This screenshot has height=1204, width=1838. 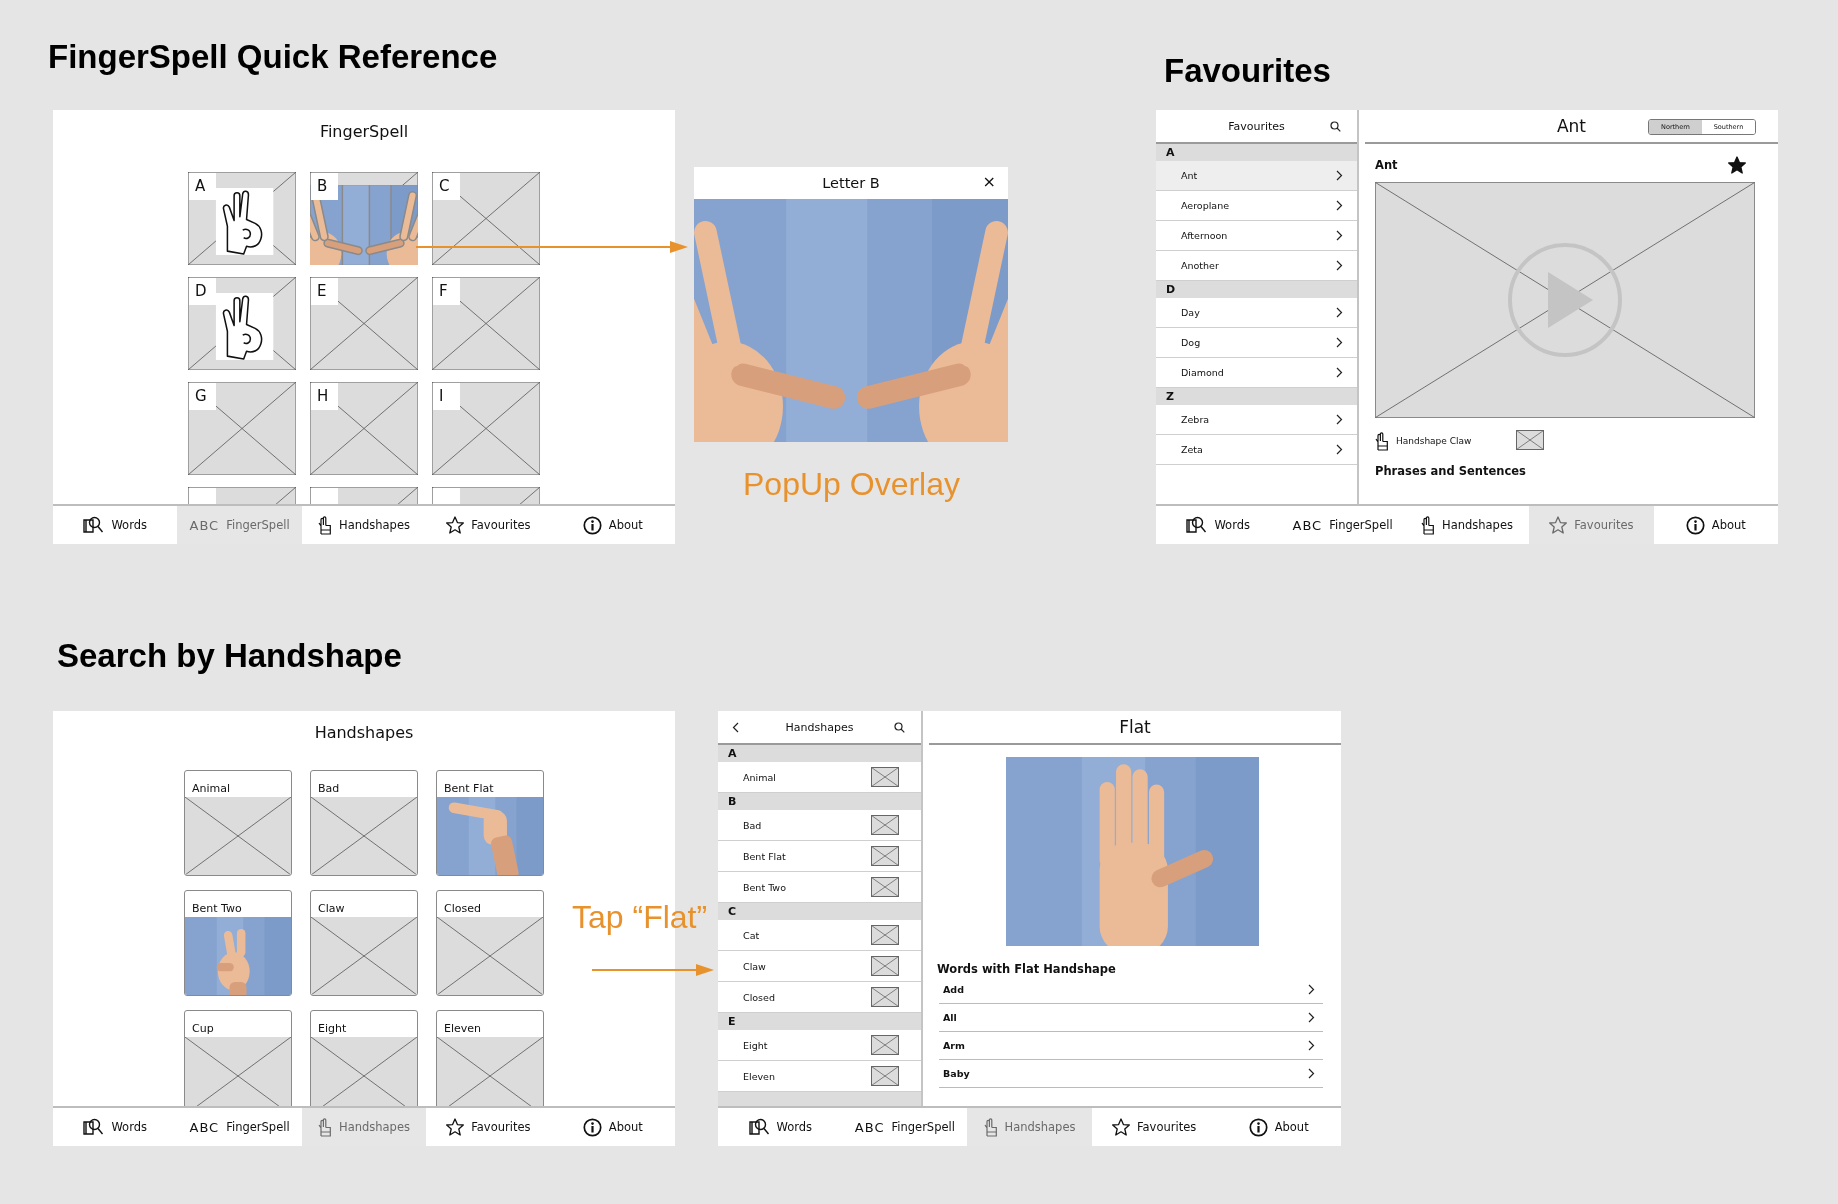 I want to click on list-item: Bent Flat, so click(x=819, y=856).